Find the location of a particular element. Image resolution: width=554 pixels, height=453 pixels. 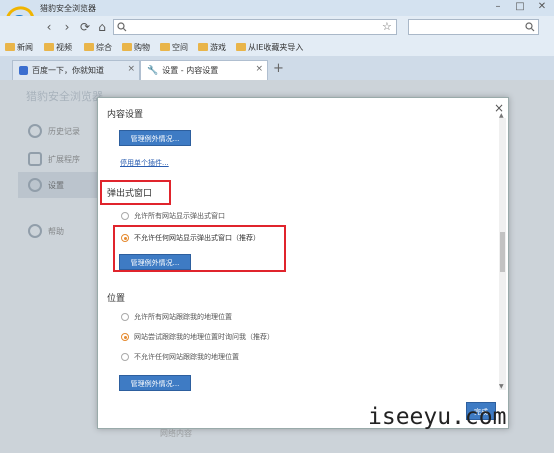

bookmark-star-icon: ☆ is located at coordinates (387, 26).